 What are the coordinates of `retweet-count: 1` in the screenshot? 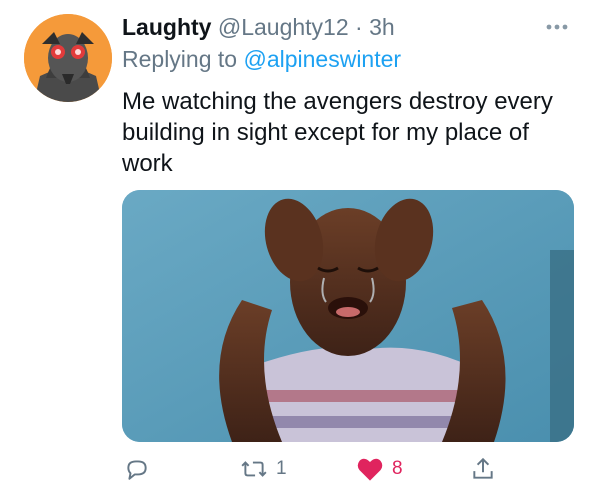 It's located at (281, 468).